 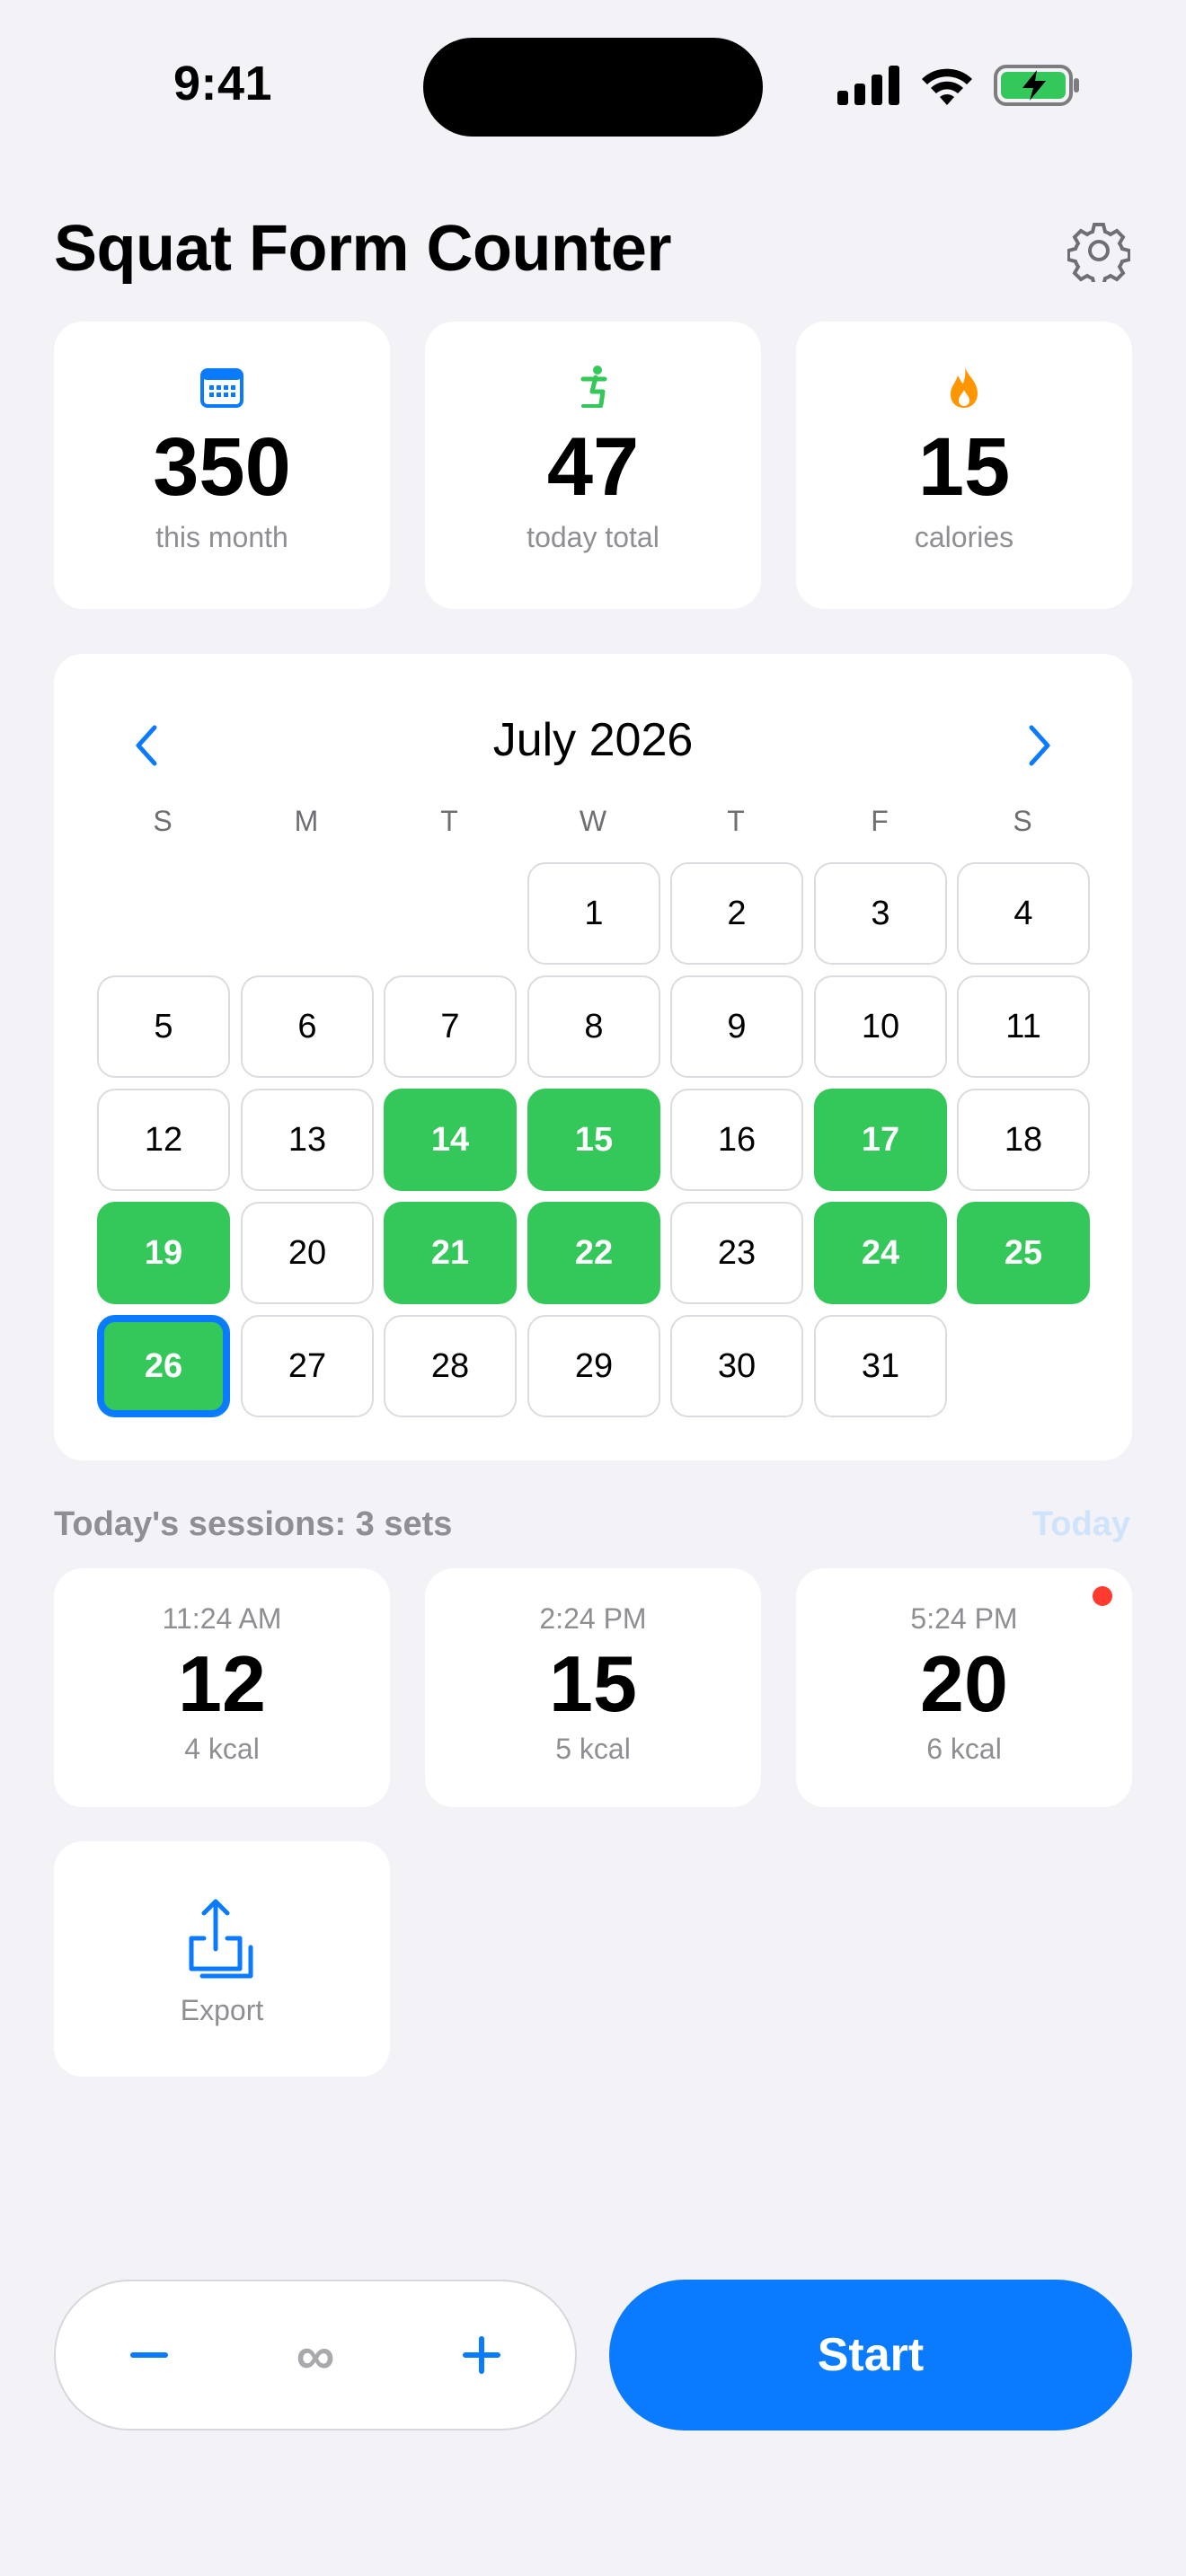 What do you see at coordinates (593, 740) in the screenshot?
I see `calendar-month-title: July 2026` at bounding box center [593, 740].